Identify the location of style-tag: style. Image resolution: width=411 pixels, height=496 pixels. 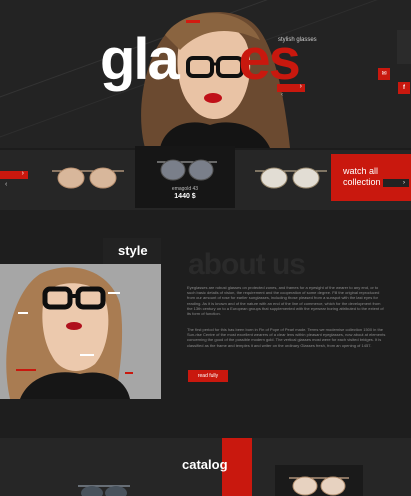
(133, 250).